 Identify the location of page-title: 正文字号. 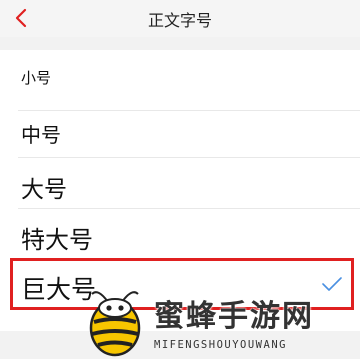
(179, 20).